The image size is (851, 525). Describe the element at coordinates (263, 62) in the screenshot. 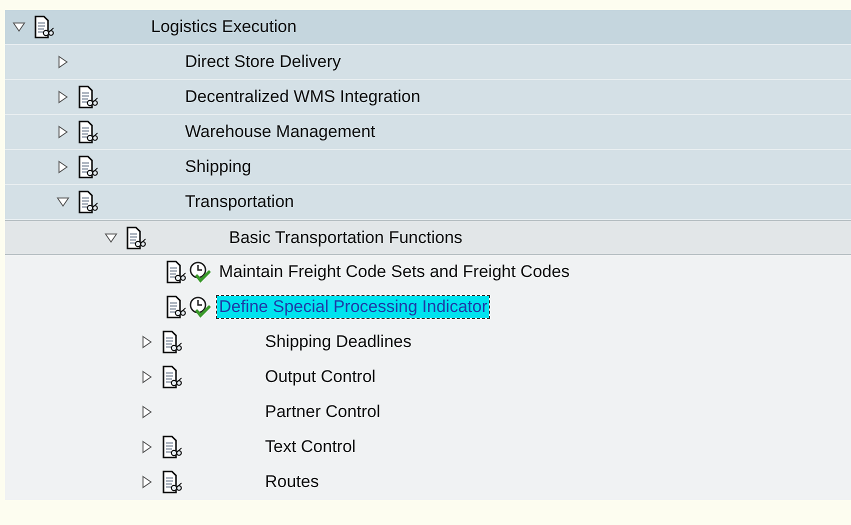

I see `node-label: Direct Store Delivery` at that location.